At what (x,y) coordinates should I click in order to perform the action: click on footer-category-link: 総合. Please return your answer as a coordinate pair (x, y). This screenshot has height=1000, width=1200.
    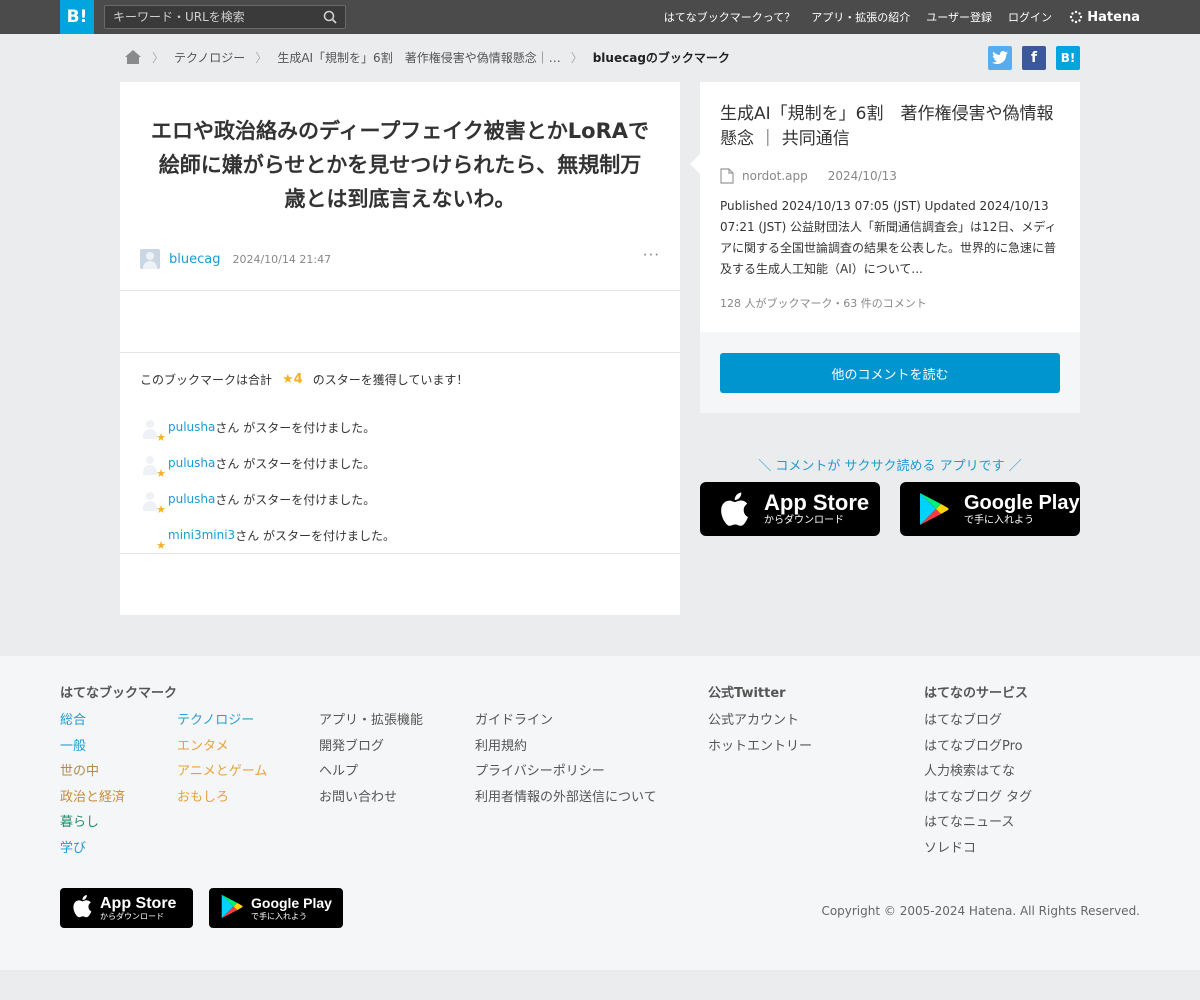
    Looking at the image, I should click on (92, 724).